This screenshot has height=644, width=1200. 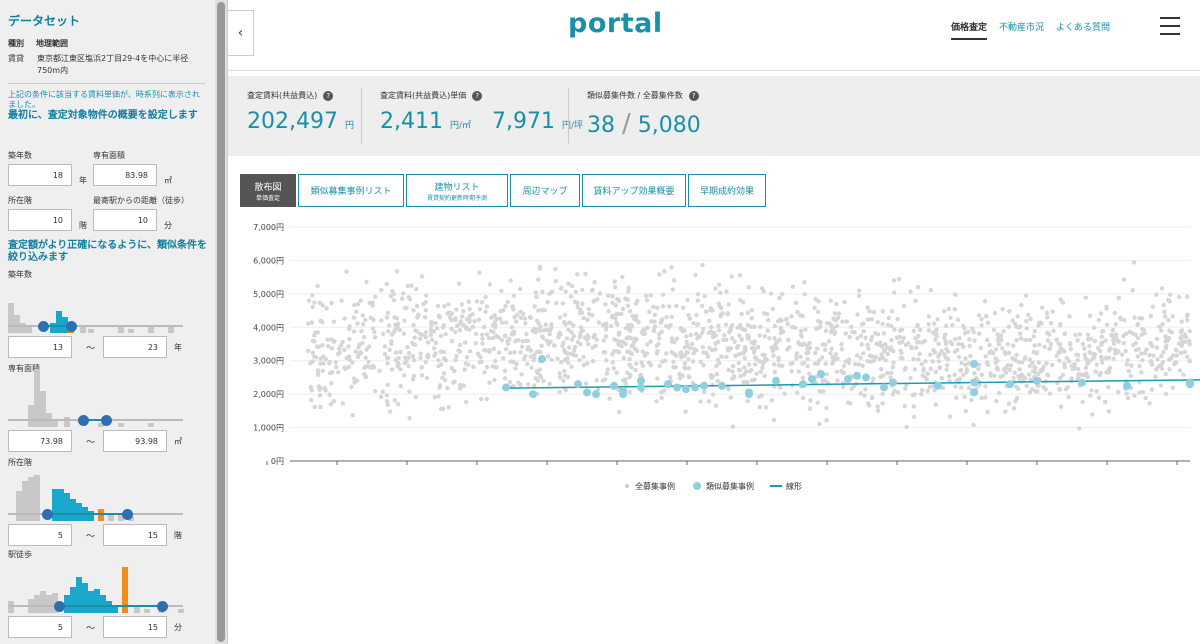 What do you see at coordinates (106, 83) in the screenshot?
I see `divider` at bounding box center [106, 83].